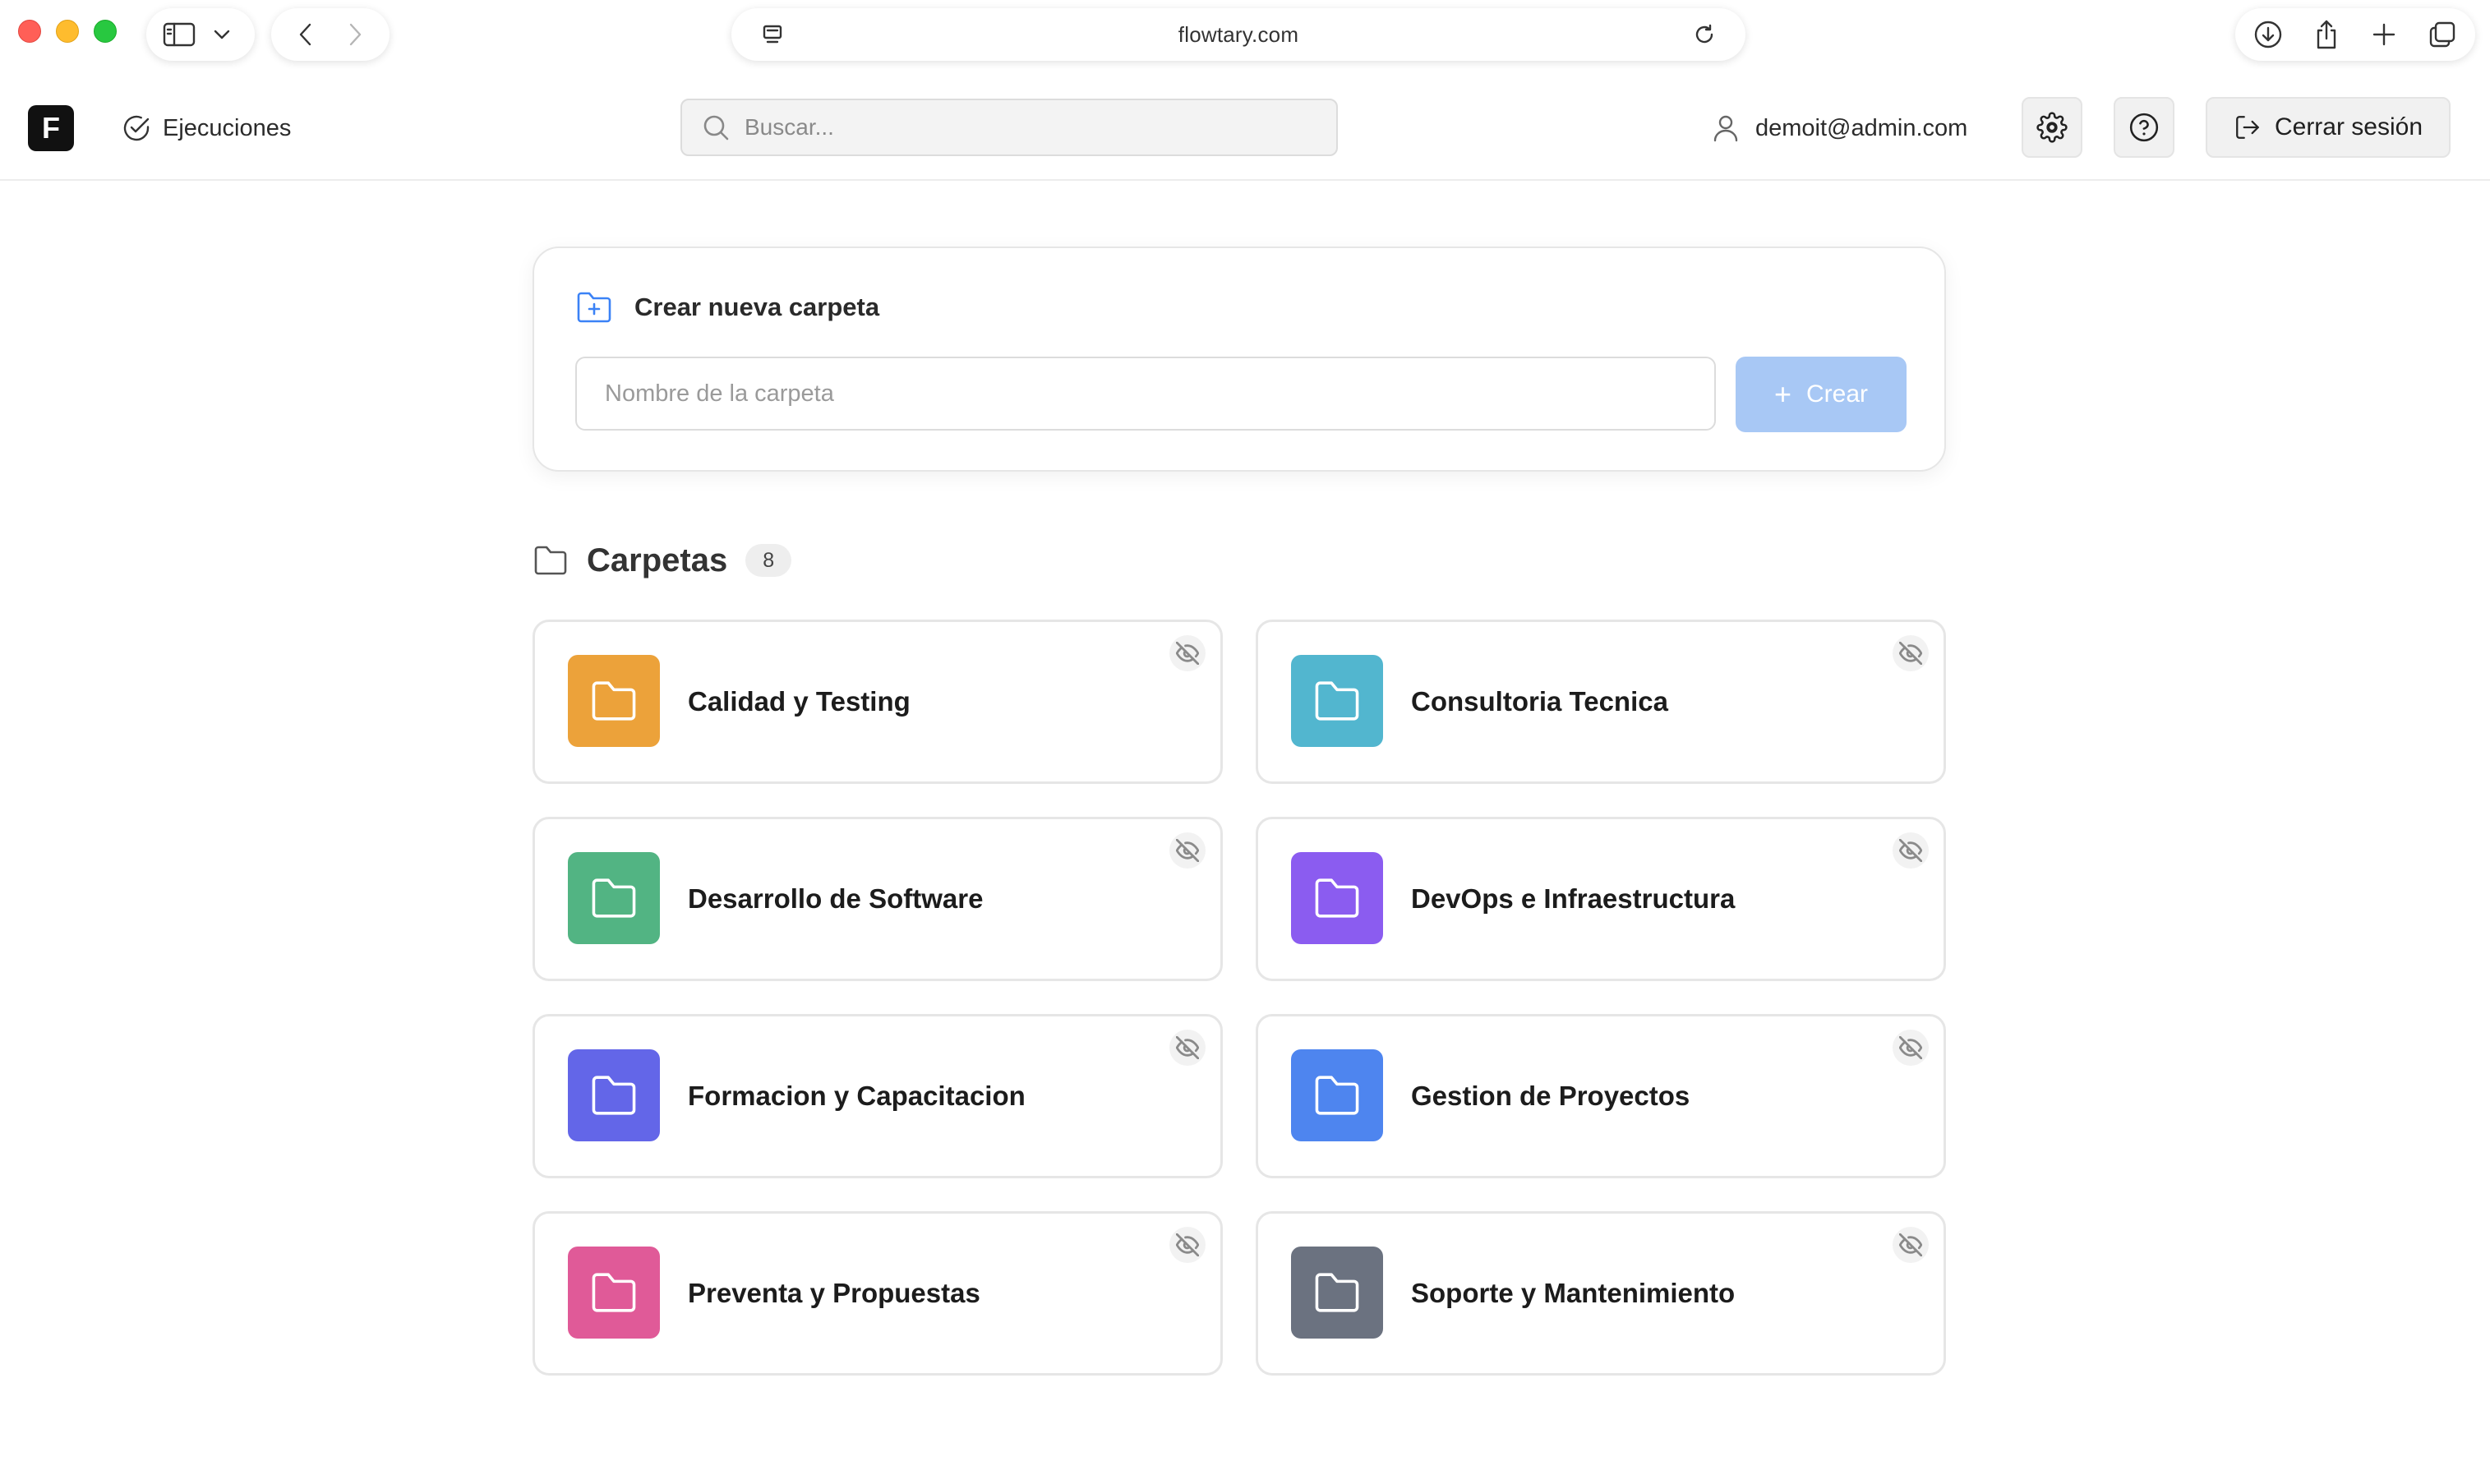  I want to click on user-info: demoit@admin.com, so click(1840, 128).